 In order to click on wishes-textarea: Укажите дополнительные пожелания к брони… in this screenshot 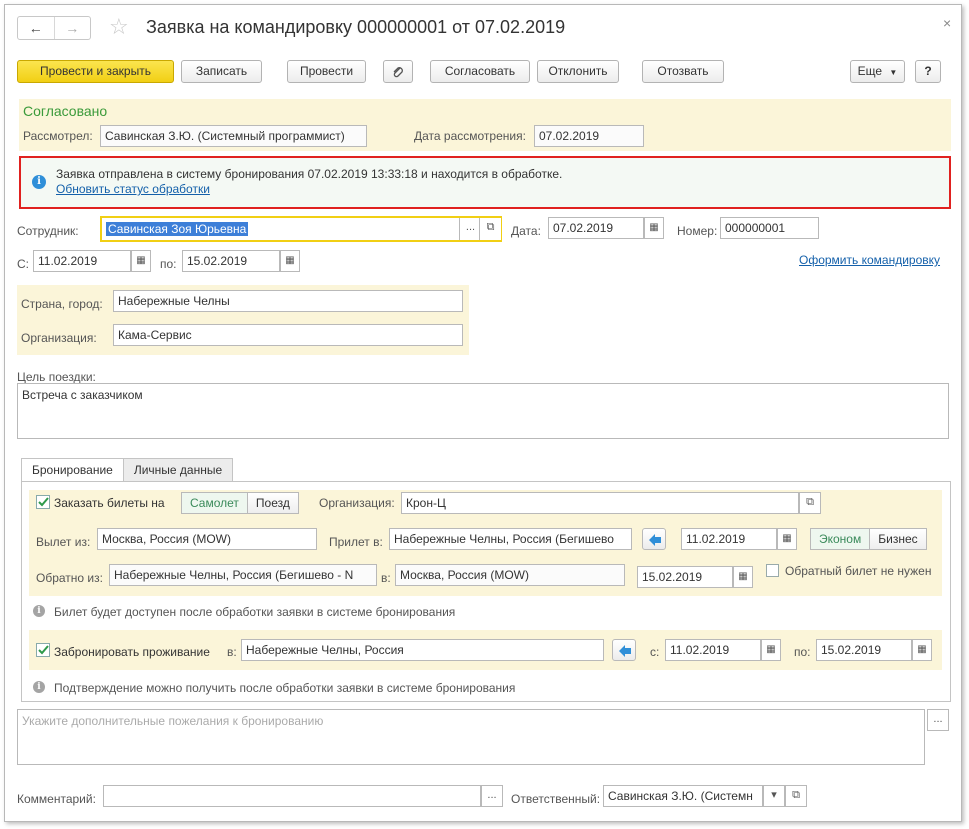, I will do `click(471, 737)`.